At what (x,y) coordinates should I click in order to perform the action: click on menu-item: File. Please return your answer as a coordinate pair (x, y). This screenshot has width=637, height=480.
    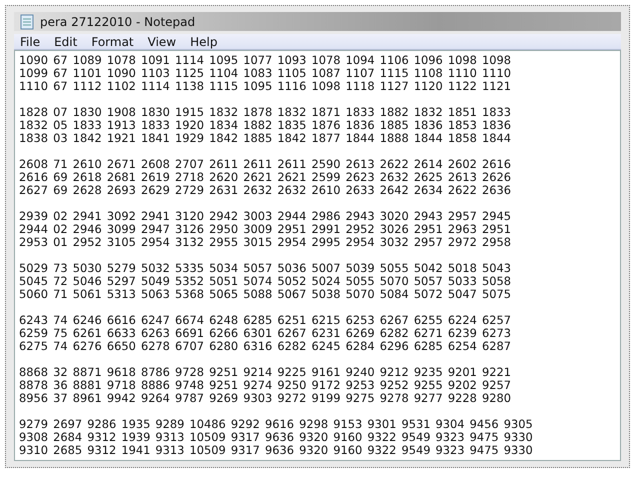
    Looking at the image, I should click on (30, 41).